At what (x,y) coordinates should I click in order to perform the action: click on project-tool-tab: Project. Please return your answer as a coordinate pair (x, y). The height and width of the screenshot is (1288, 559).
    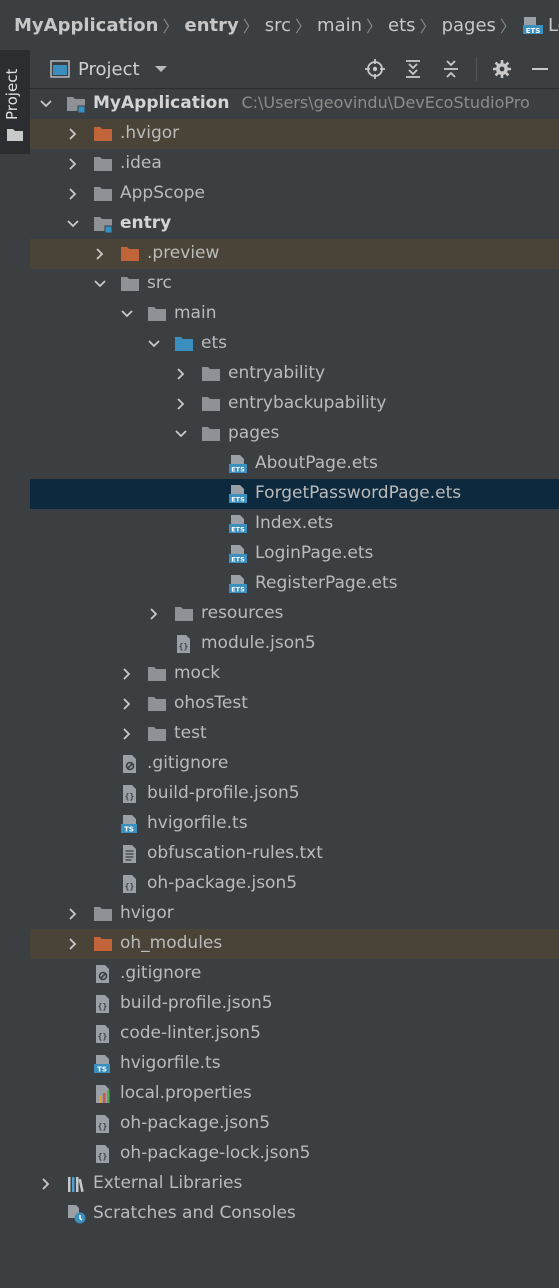
    Looking at the image, I should click on (15, 102).